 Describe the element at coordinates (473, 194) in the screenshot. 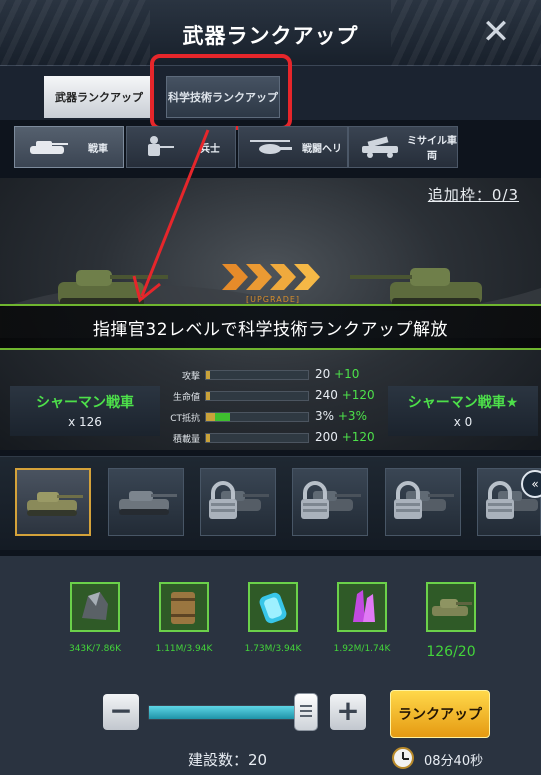

I see `extra-slot-label: 追加枠：0/3` at that location.